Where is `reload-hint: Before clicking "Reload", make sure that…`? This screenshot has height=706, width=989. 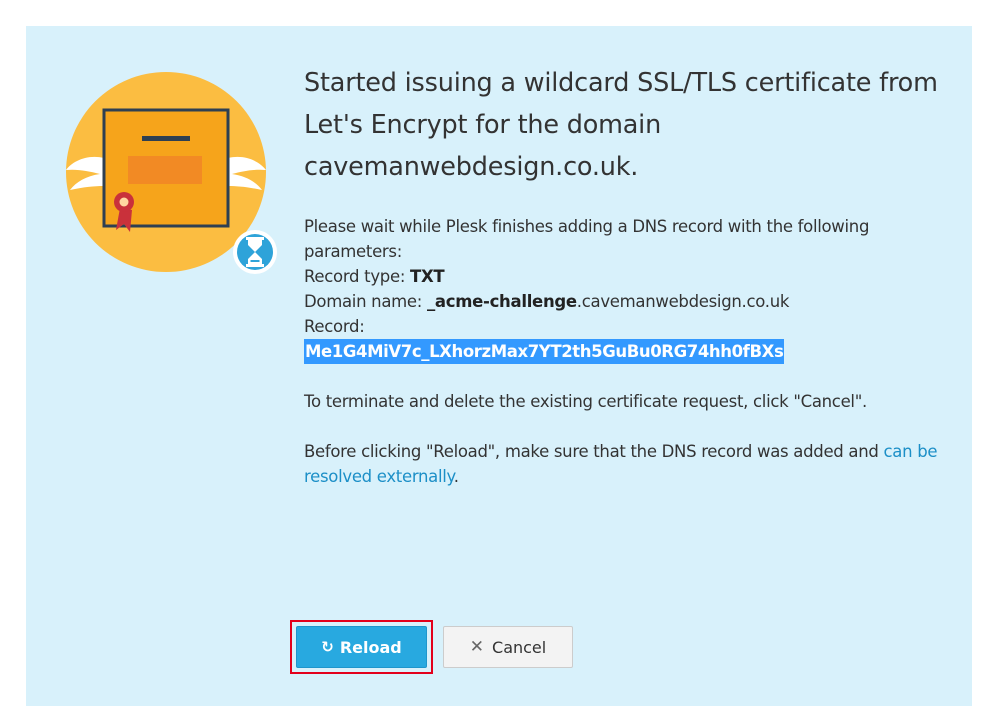 reload-hint: Before clicking "Reload", make sure that… is located at coordinates (629, 464).